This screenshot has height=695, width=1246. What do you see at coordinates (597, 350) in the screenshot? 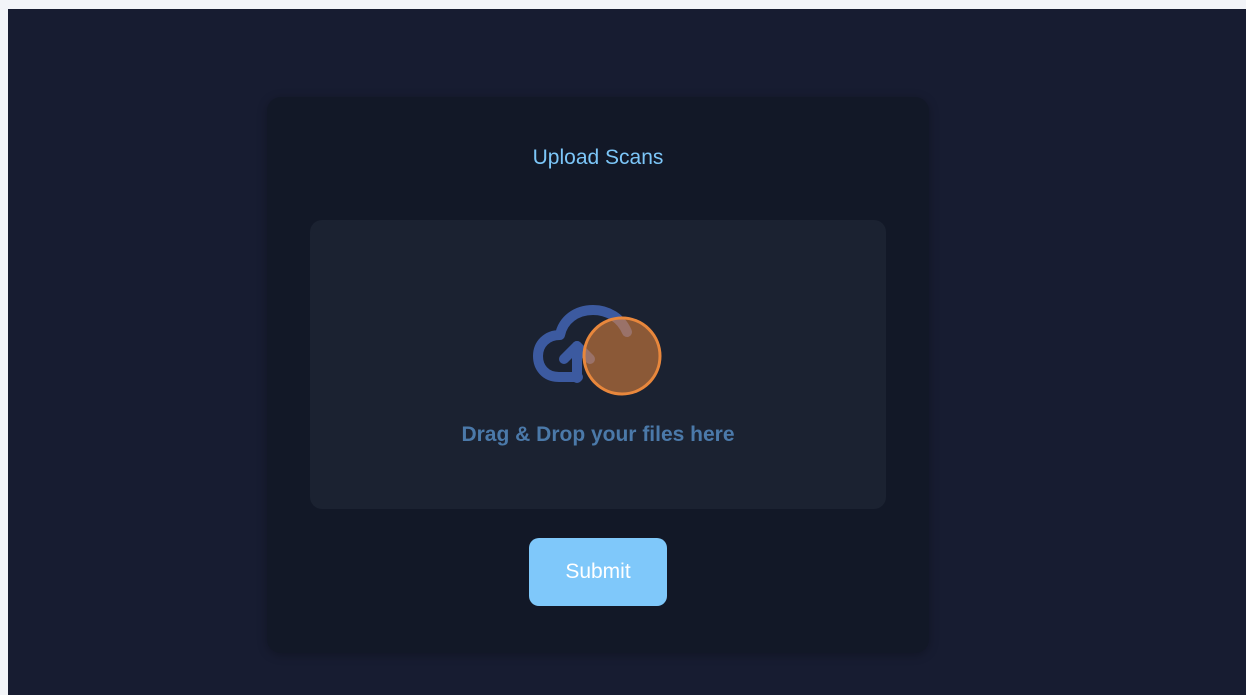
I see `cloud-upload-icon` at bounding box center [597, 350].